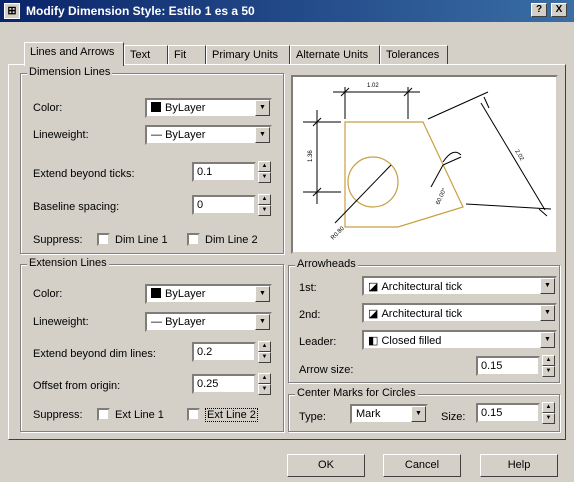 The image size is (574, 482). What do you see at coordinates (508, 413) in the screenshot?
I see `center-size-input: 0.15` at bounding box center [508, 413].